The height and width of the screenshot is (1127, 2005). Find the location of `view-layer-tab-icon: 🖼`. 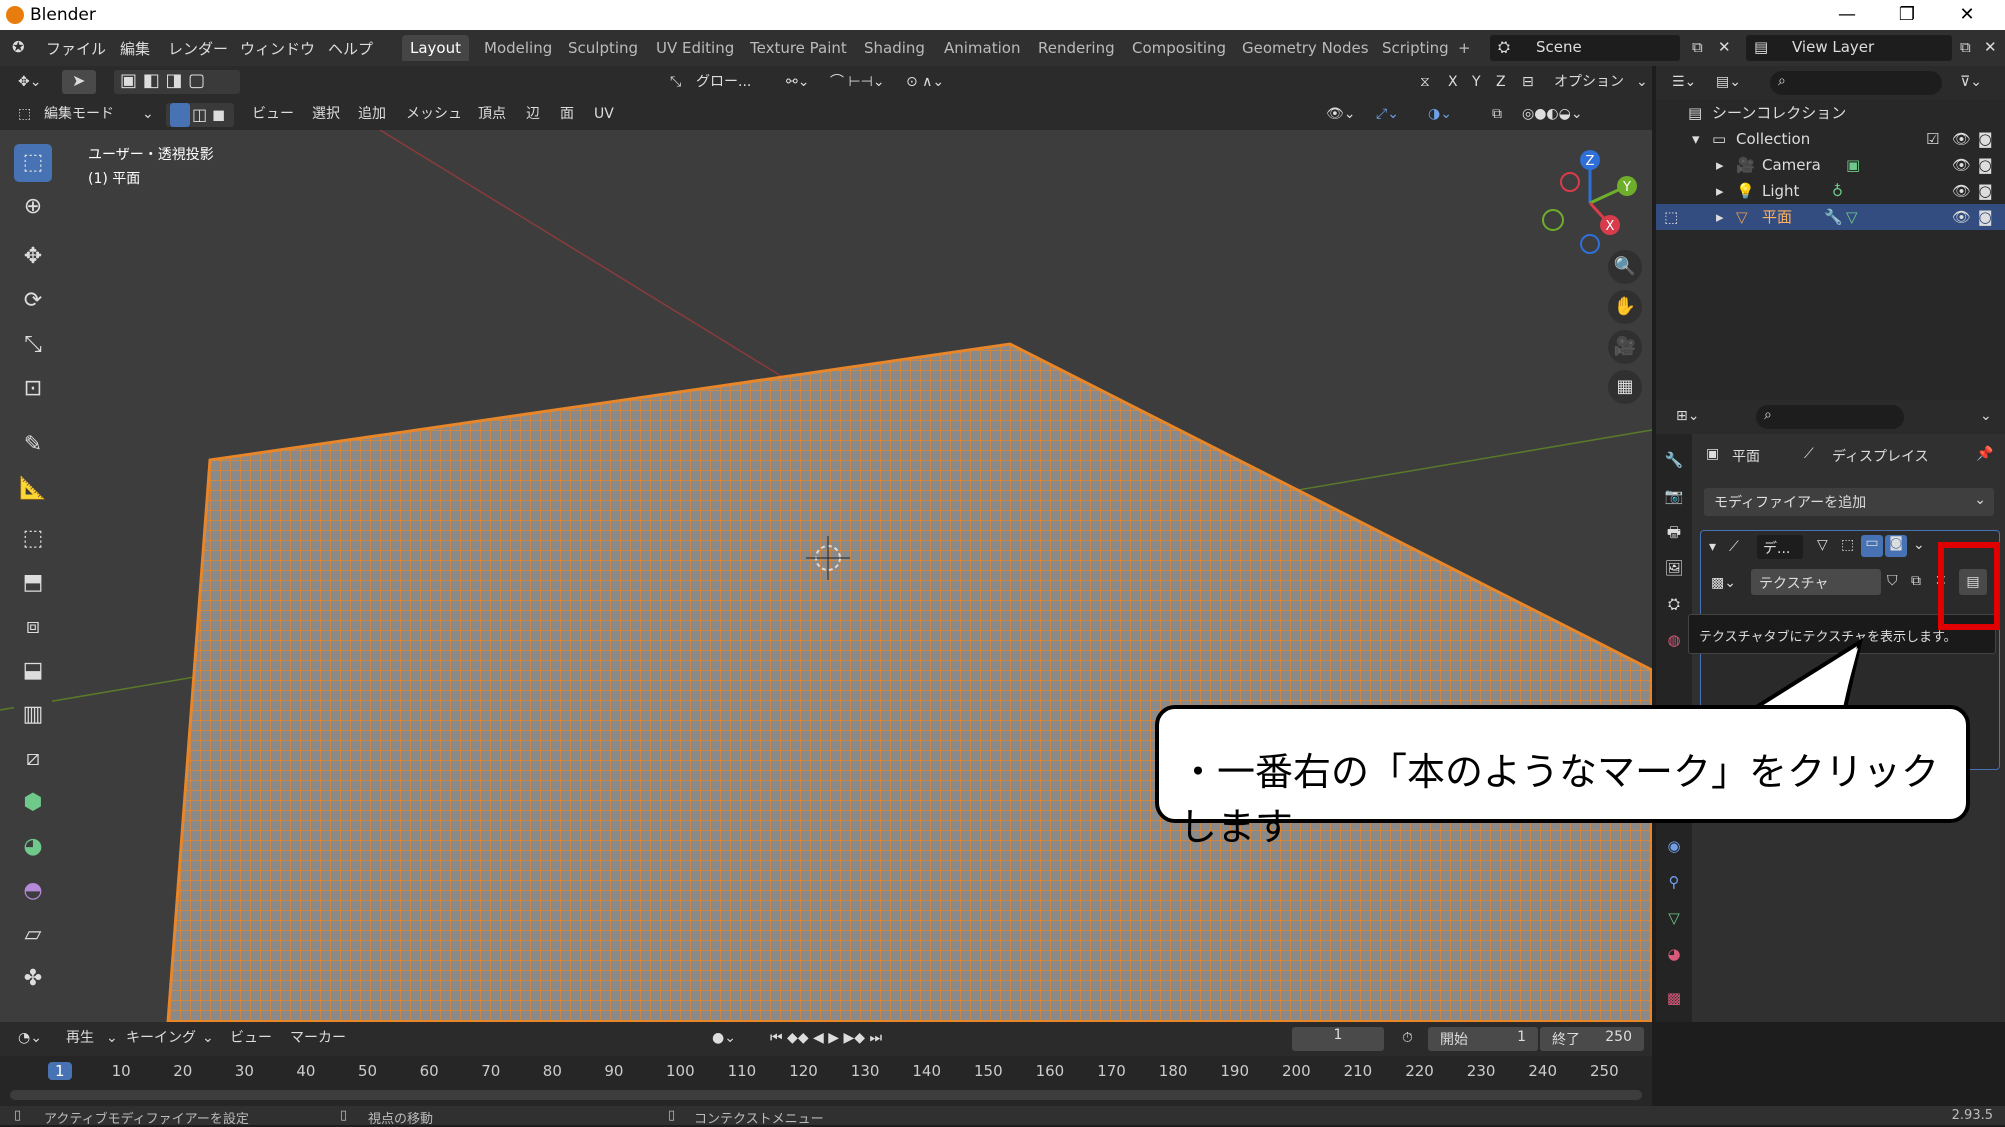

view-layer-tab-icon: 🖼 is located at coordinates (1674, 568).